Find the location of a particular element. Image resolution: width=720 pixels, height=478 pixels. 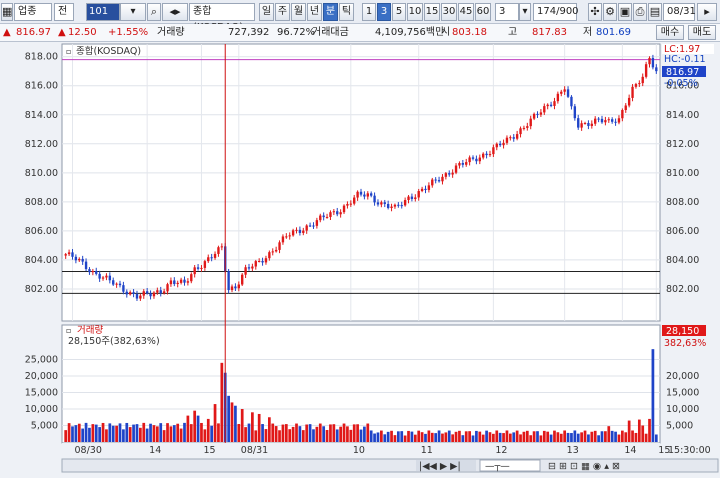

nav-arrows-icon: ◂▸ is located at coordinates (175, 12).